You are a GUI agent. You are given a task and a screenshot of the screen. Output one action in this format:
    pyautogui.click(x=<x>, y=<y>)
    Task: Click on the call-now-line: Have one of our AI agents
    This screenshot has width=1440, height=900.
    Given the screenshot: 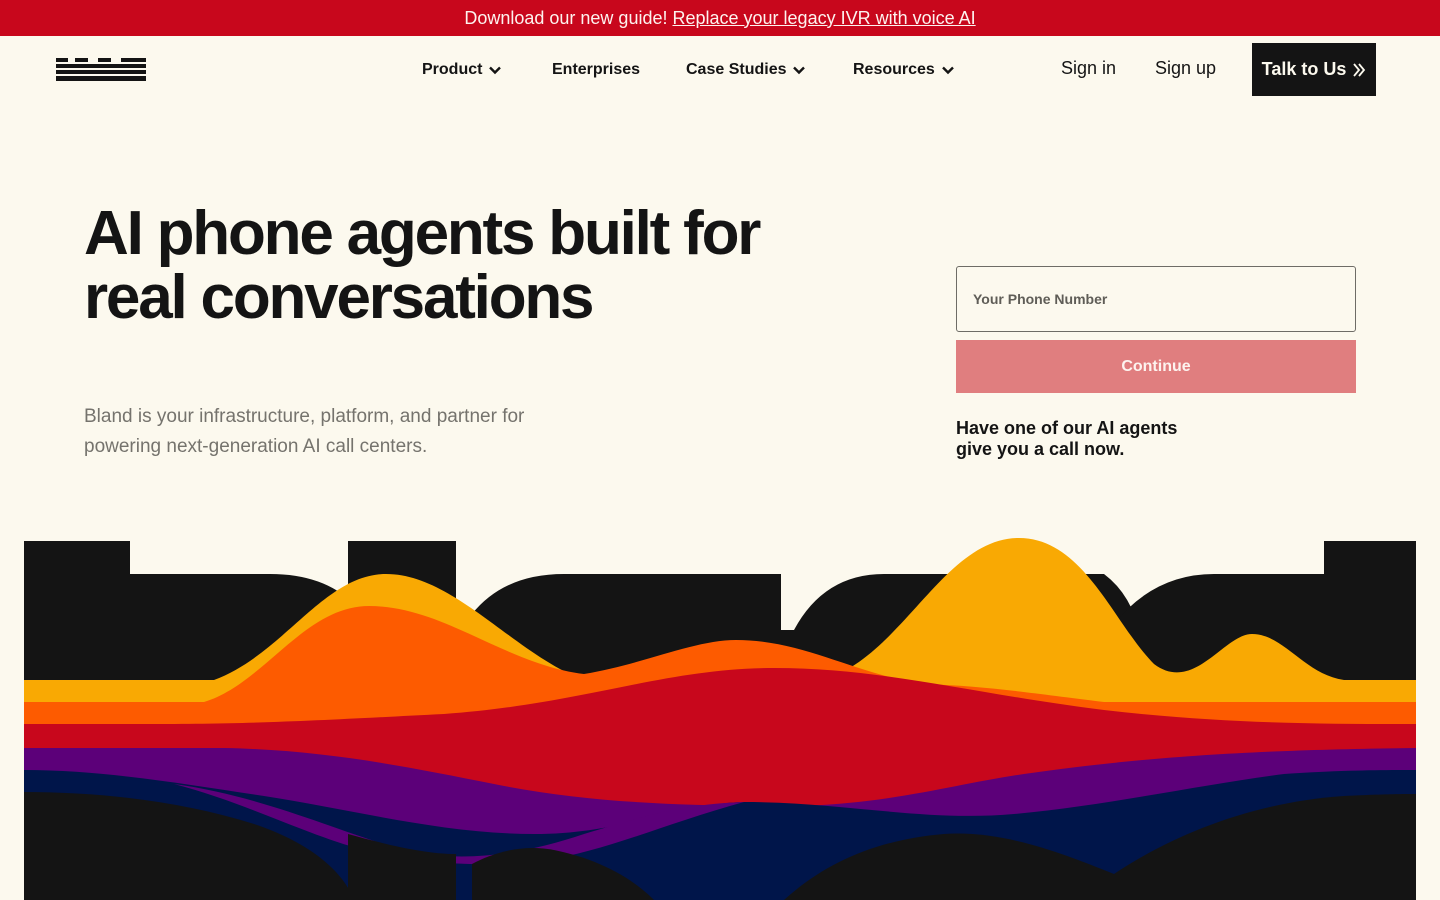 What is the action you would take?
    pyautogui.click(x=1067, y=428)
    